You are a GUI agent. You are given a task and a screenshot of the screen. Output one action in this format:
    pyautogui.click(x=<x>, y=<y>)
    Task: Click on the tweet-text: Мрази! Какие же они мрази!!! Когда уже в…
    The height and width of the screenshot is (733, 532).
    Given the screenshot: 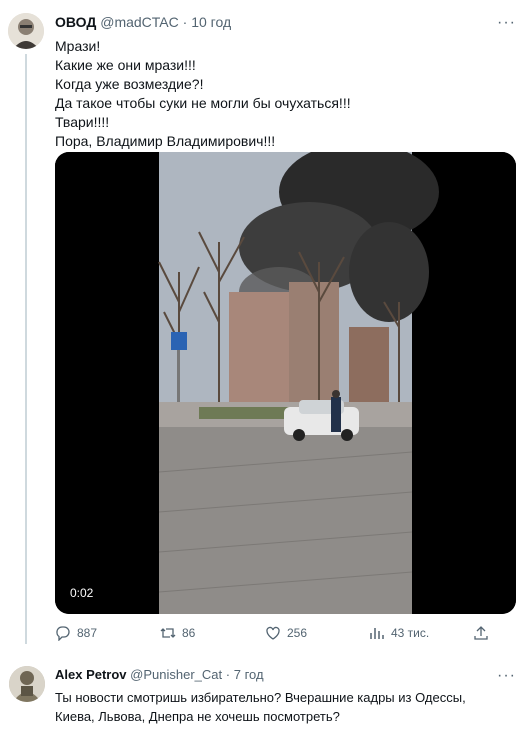 What is the action you would take?
    pyautogui.click(x=203, y=94)
    